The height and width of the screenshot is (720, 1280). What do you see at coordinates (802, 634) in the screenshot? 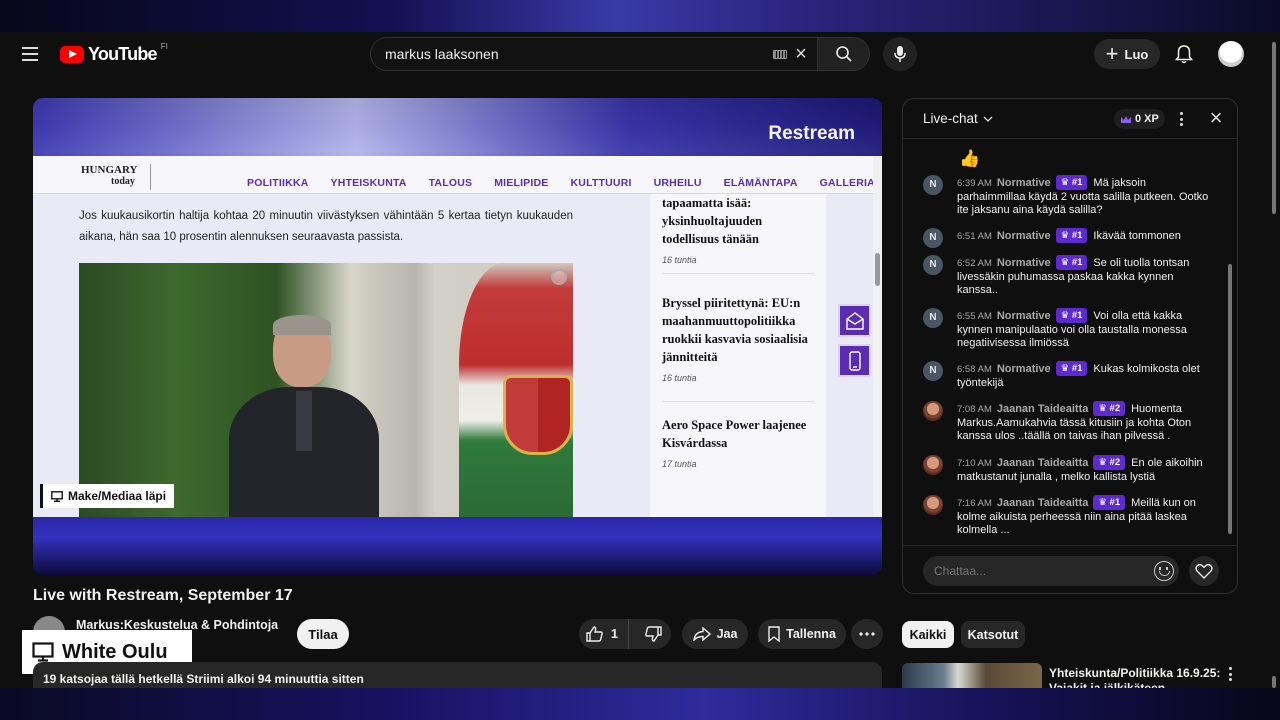
I see `save-button: Tallenna` at bounding box center [802, 634].